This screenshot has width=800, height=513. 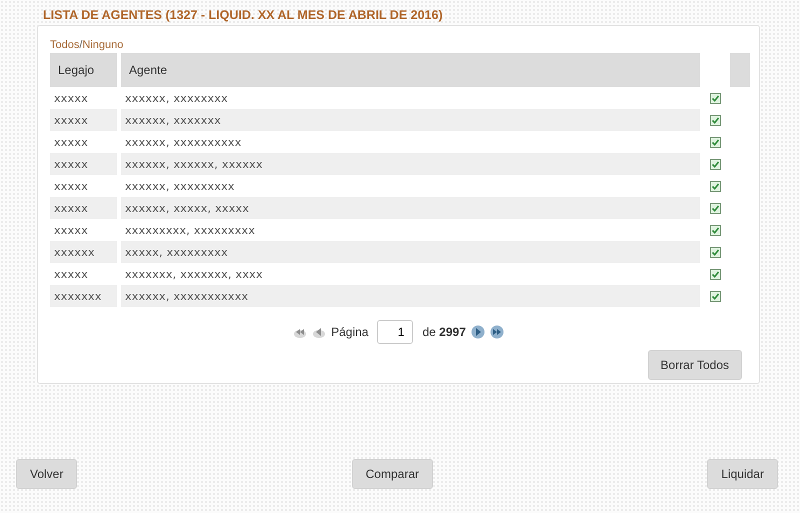 What do you see at coordinates (176, 98) in the screenshot?
I see `table-cell-text: xxxxxx, xxxxxxxx` at bounding box center [176, 98].